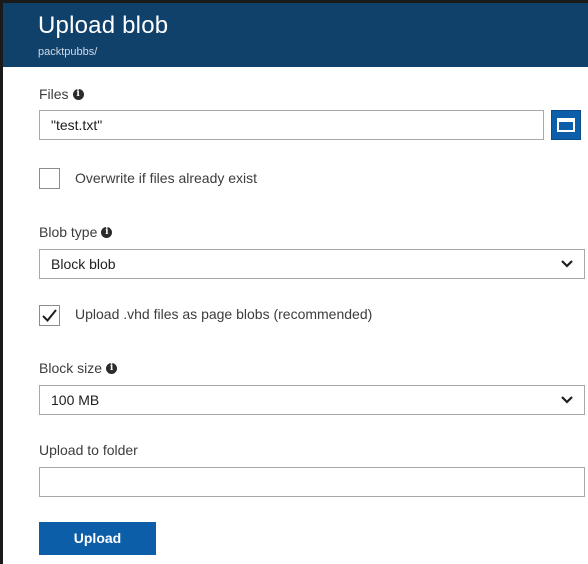 This screenshot has width=588, height=564. I want to click on blob-type-select: Block blob, so click(312, 264).